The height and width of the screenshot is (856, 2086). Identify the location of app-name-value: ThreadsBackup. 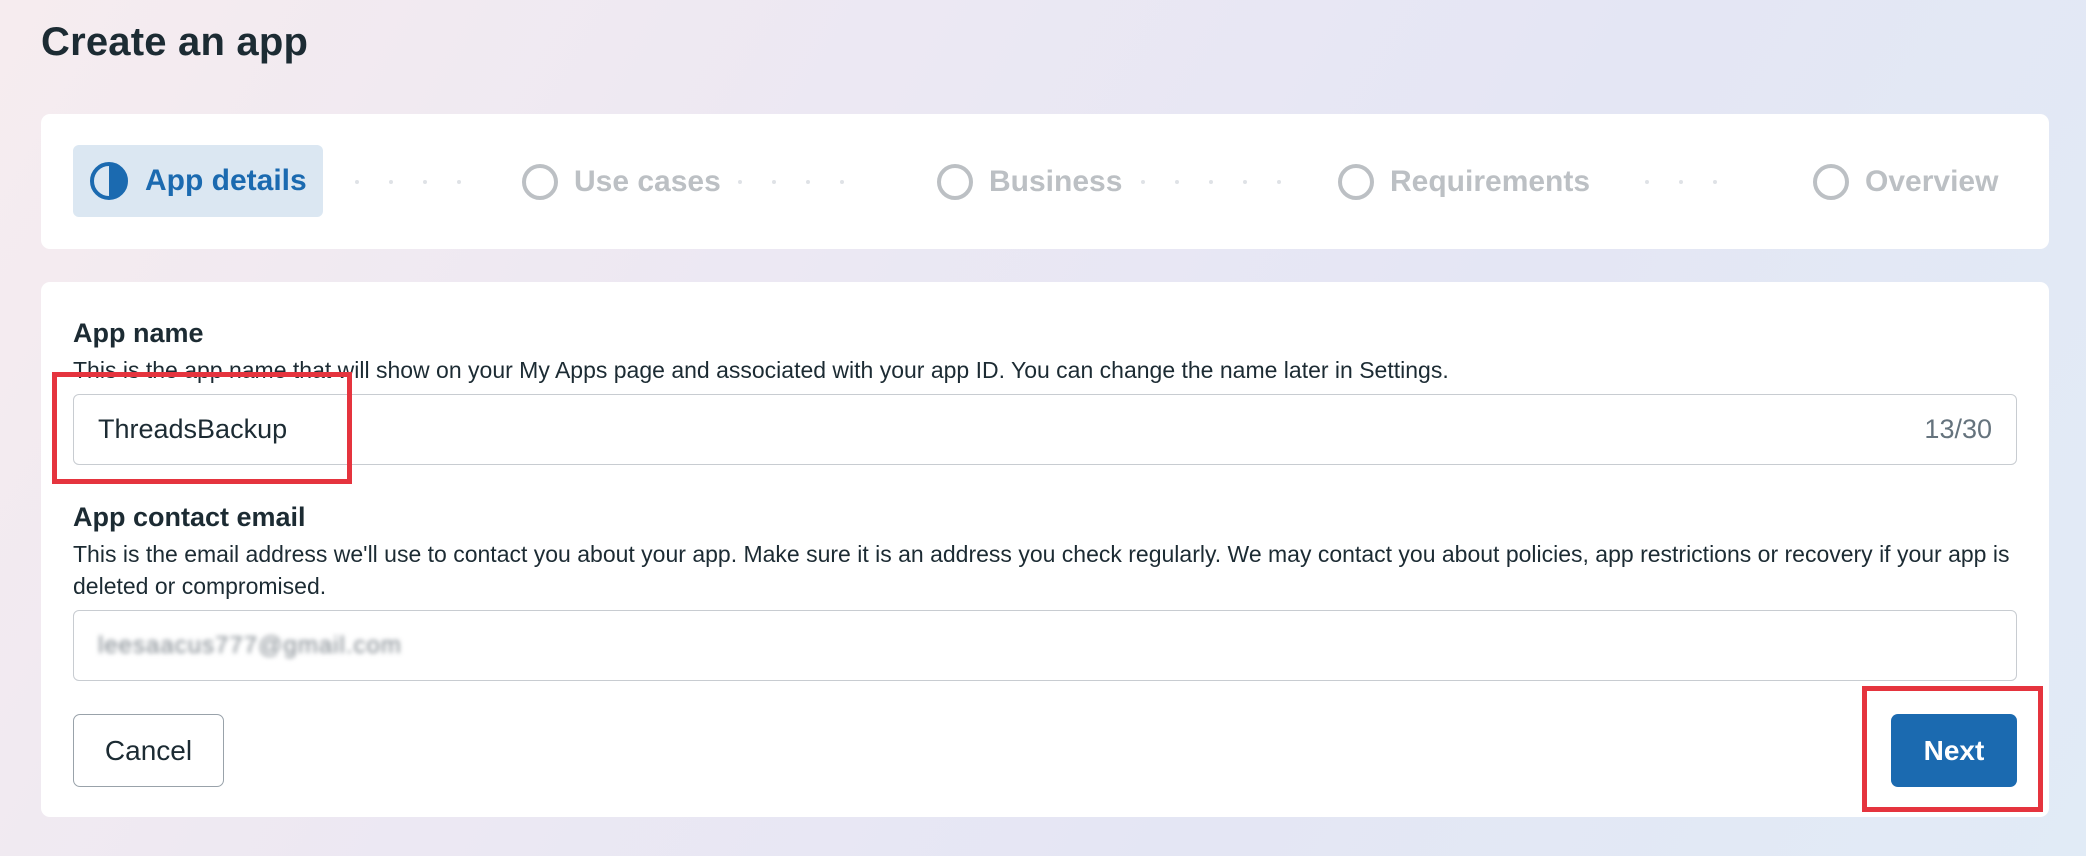
(193, 429).